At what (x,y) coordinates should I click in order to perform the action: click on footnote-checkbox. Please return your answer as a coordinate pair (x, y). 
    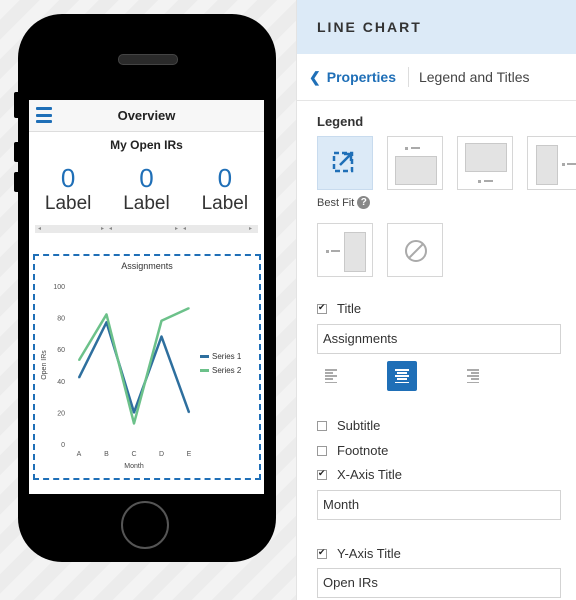
    Looking at the image, I should click on (322, 450).